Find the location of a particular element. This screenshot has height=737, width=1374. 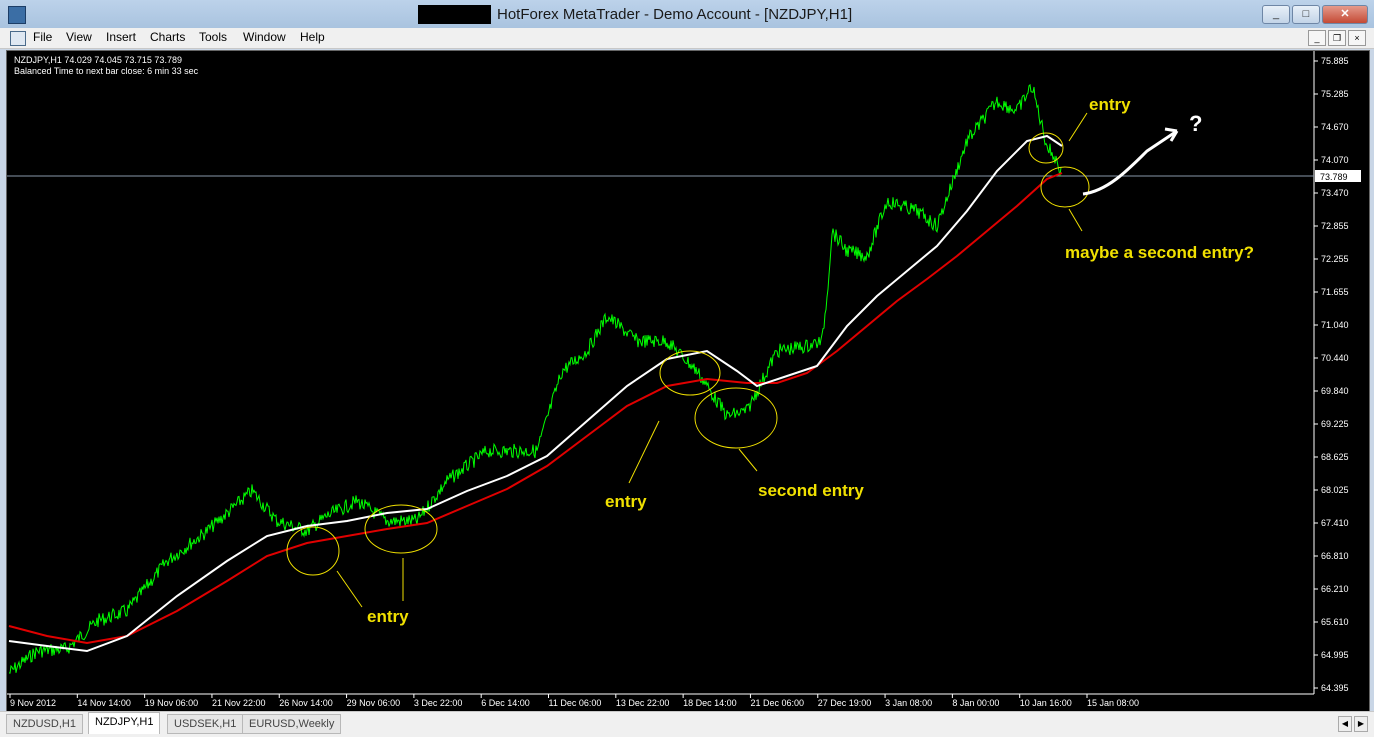

tab-scroll-left-icon: ◀ is located at coordinates (1345, 724).